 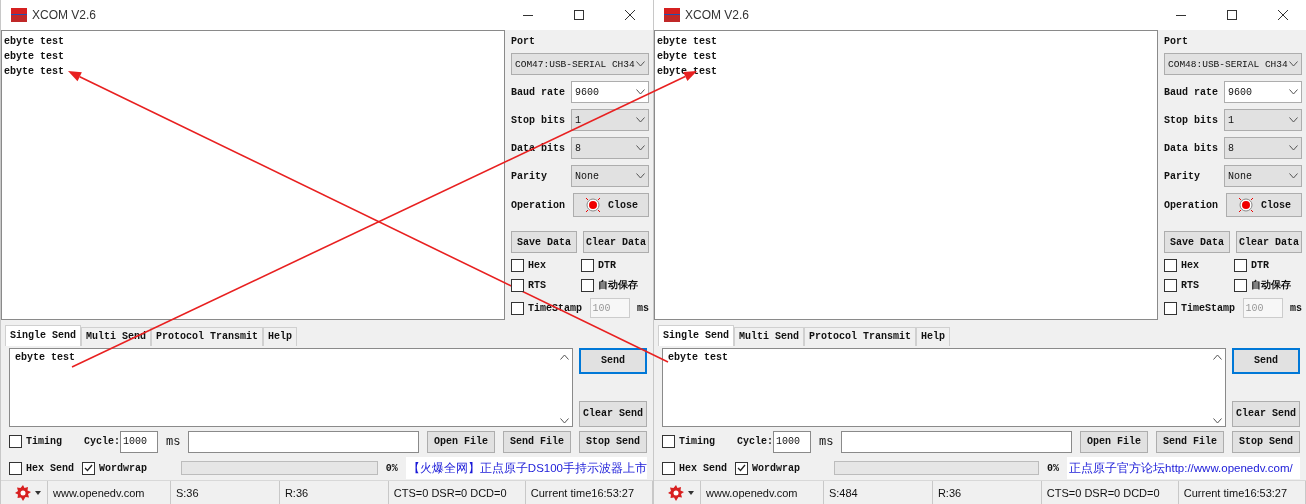 What do you see at coordinates (1246, 205) in the screenshot?
I see `indicator-light-icon` at bounding box center [1246, 205].